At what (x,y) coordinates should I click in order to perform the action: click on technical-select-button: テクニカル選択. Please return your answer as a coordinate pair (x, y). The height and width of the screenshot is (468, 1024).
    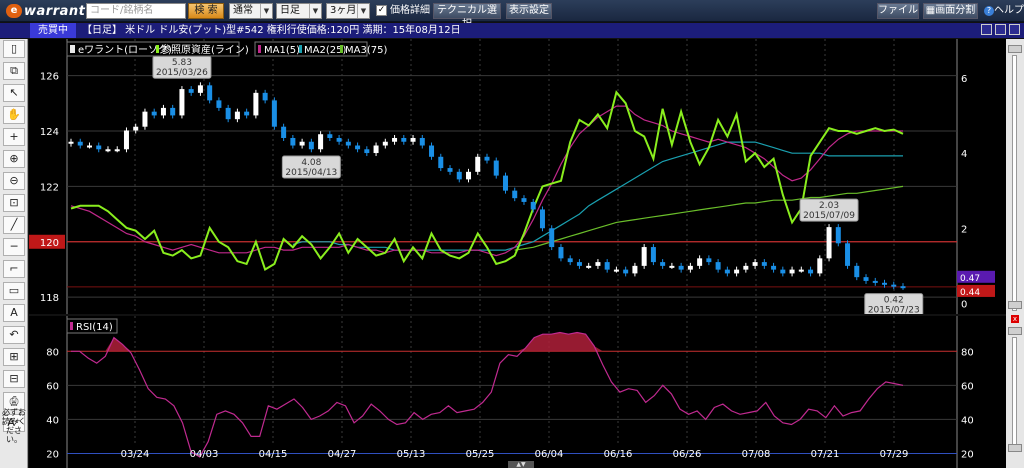
    Looking at the image, I should click on (467, 16).